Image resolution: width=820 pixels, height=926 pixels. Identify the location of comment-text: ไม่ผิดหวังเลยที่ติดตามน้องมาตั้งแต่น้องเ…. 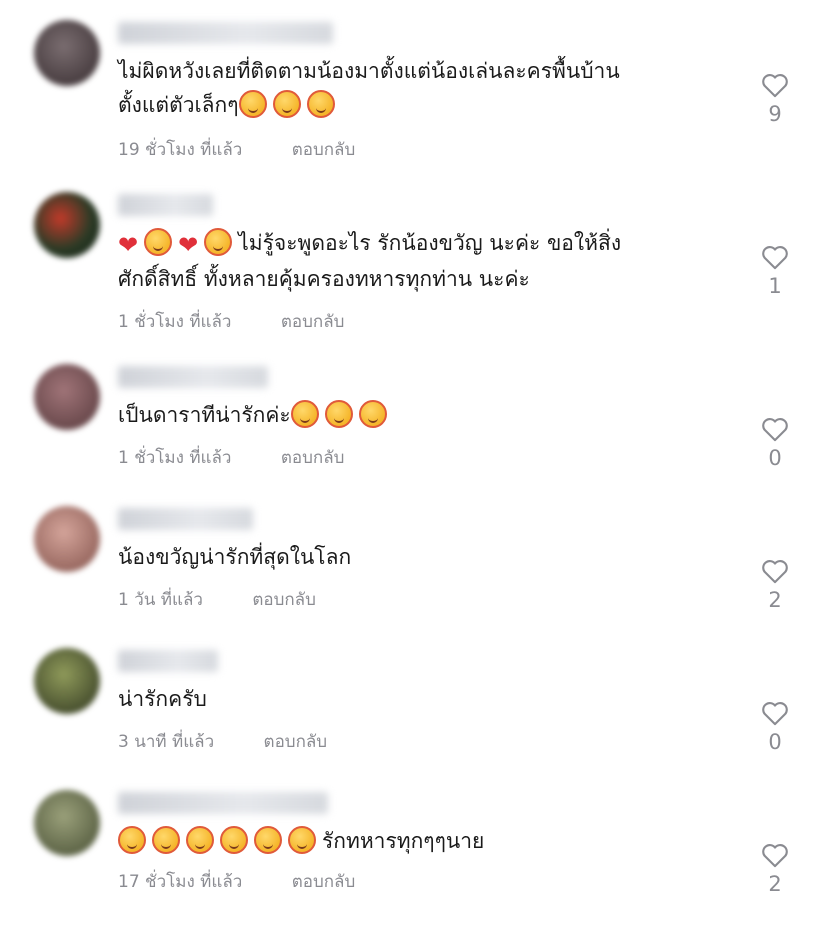
(369, 88).